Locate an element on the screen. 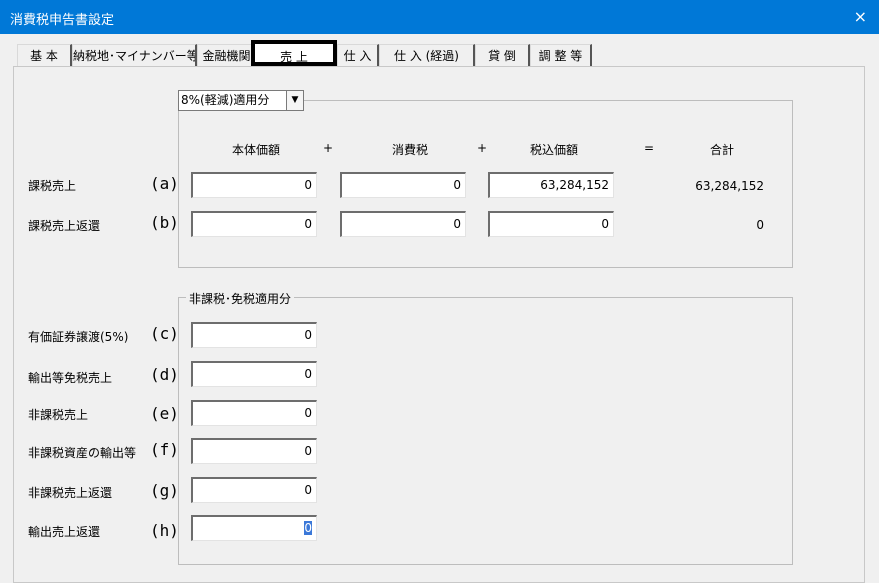 This screenshot has height=583, width=879. row-letter-c: (c) is located at coordinates (164, 333).